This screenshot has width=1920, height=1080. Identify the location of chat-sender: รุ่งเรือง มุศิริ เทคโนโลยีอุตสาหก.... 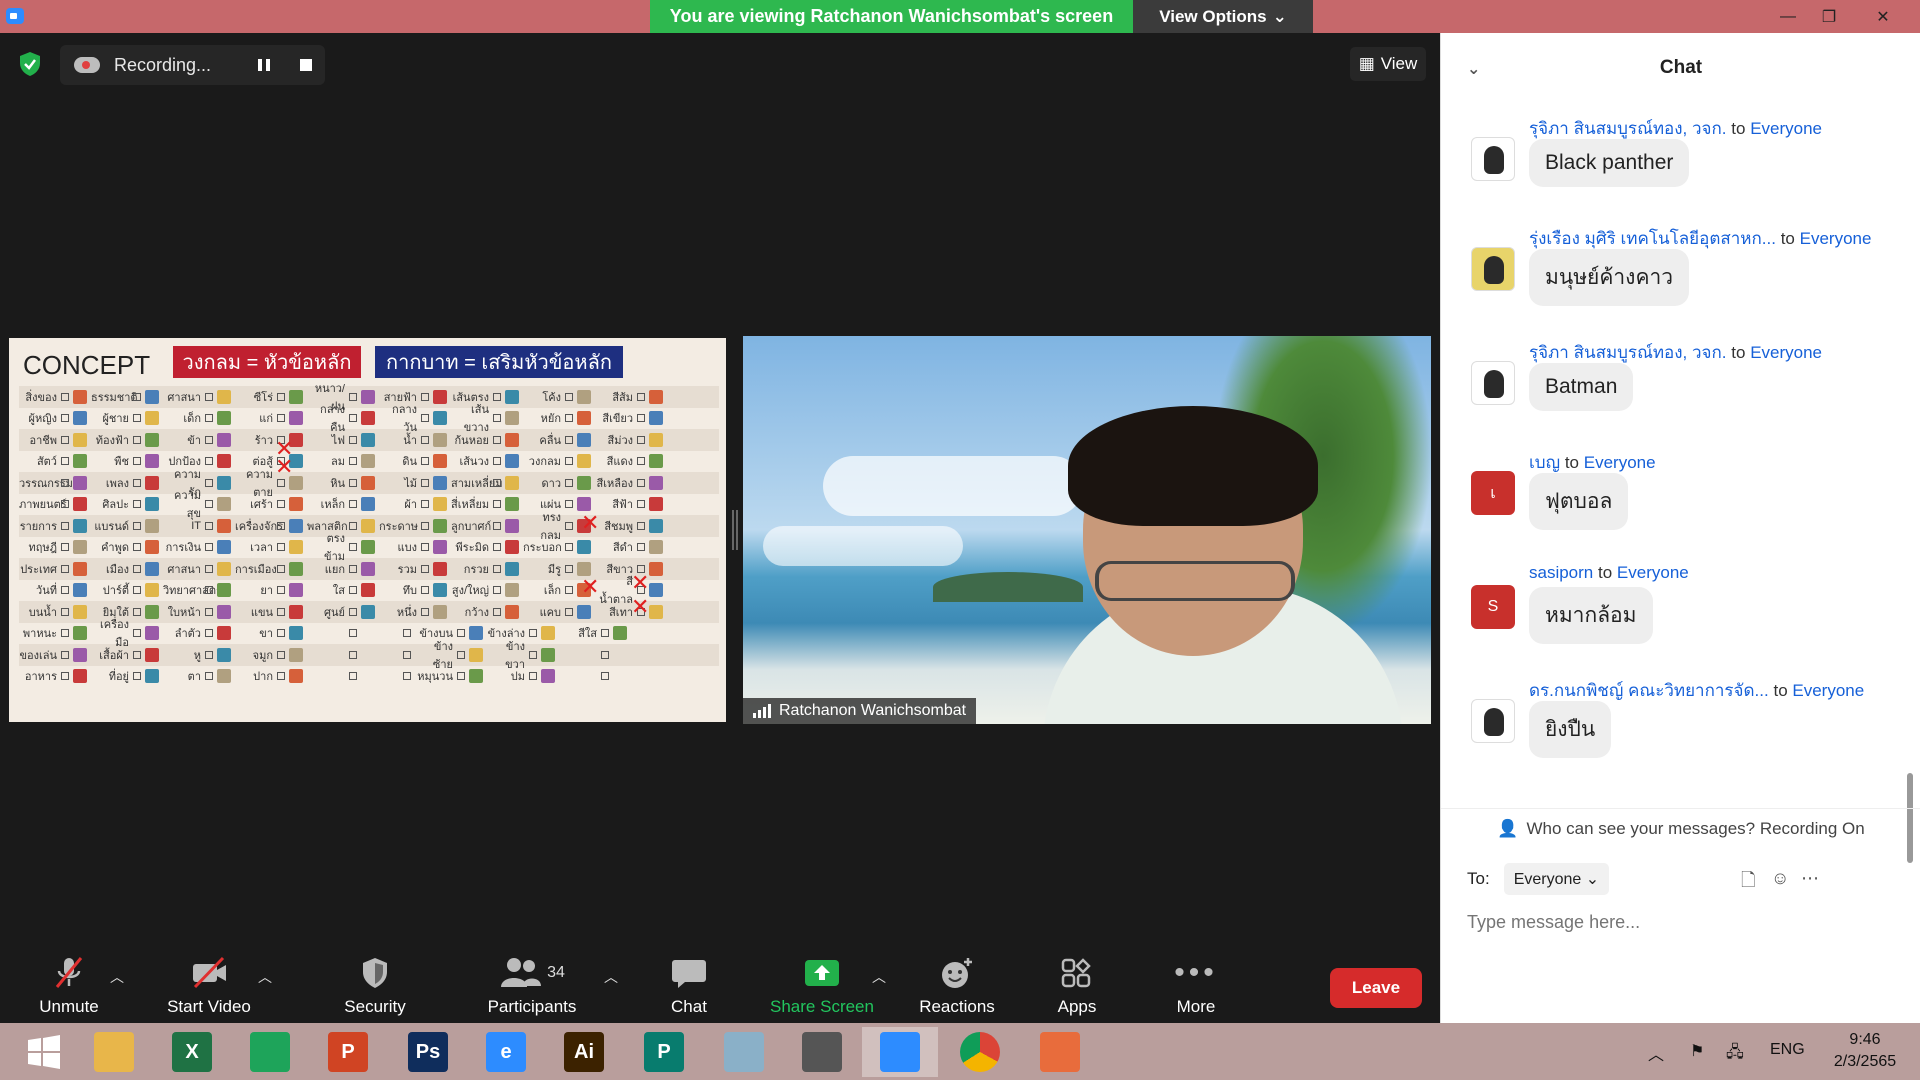
(1652, 238).